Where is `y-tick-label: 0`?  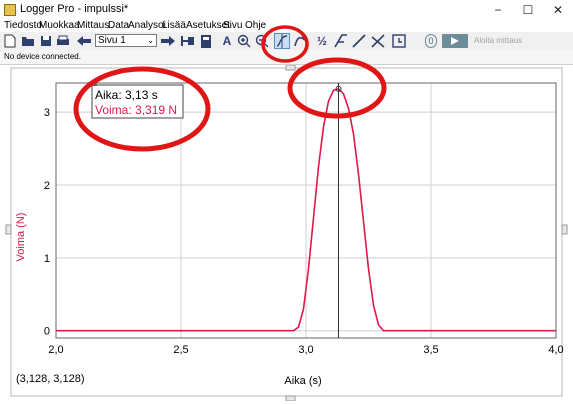
y-tick-label: 0 is located at coordinates (47, 332).